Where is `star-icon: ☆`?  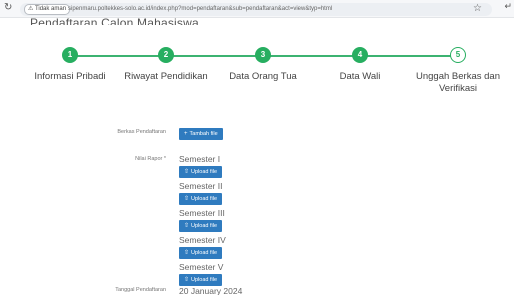
star-icon: ☆ is located at coordinates (477, 8).